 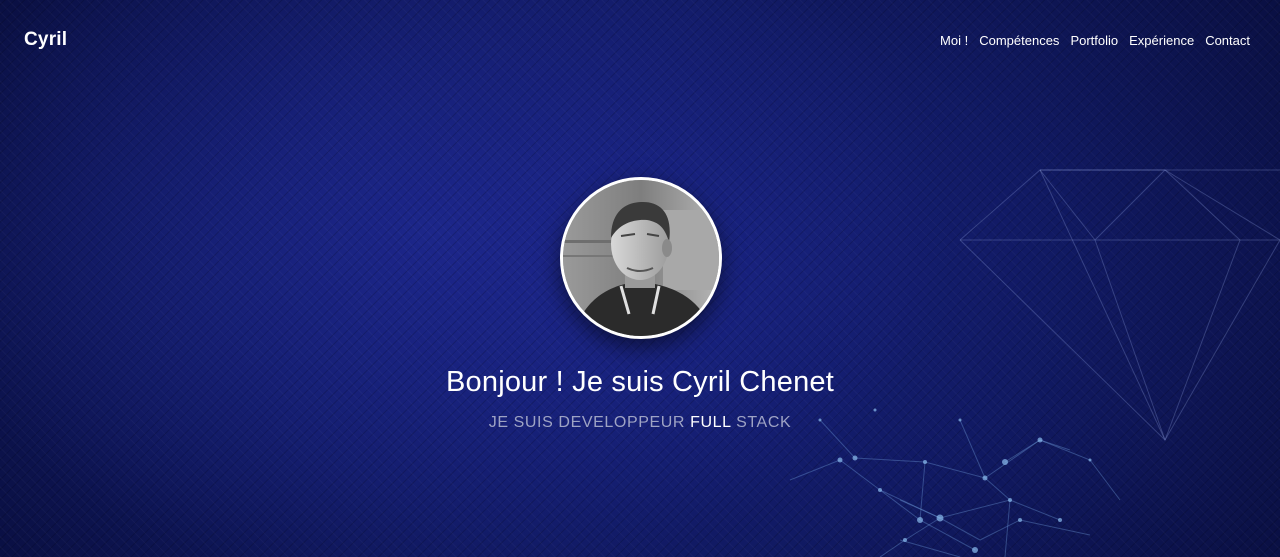 I want to click on subtitle-text-3: TACK, so click(x=769, y=422).